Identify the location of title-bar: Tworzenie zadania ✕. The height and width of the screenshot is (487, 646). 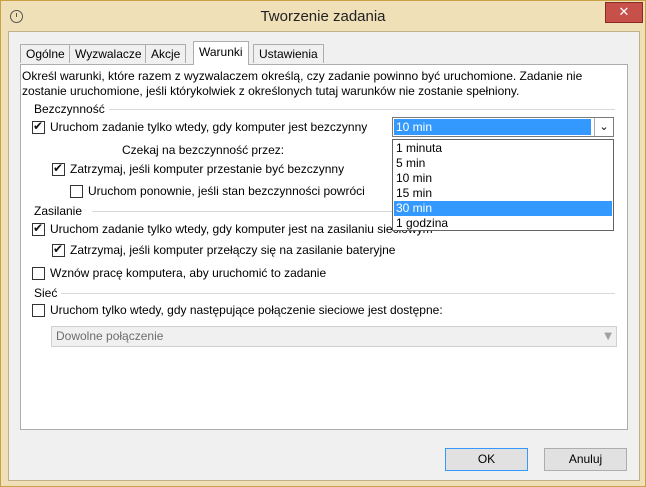
(323, 16).